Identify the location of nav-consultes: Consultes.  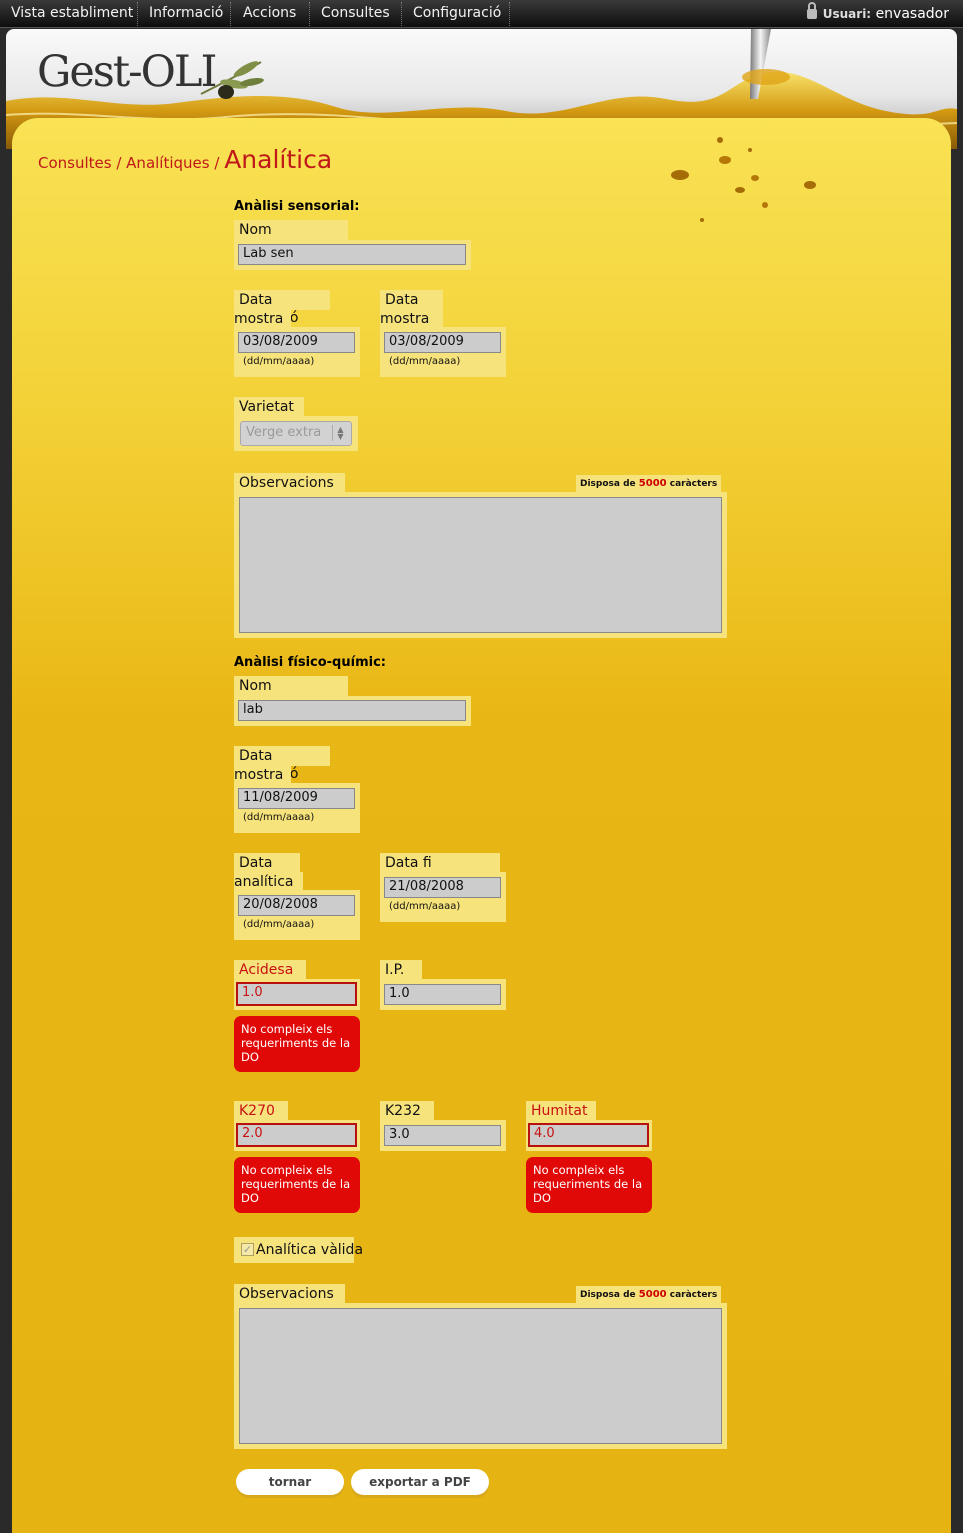
(355, 14).